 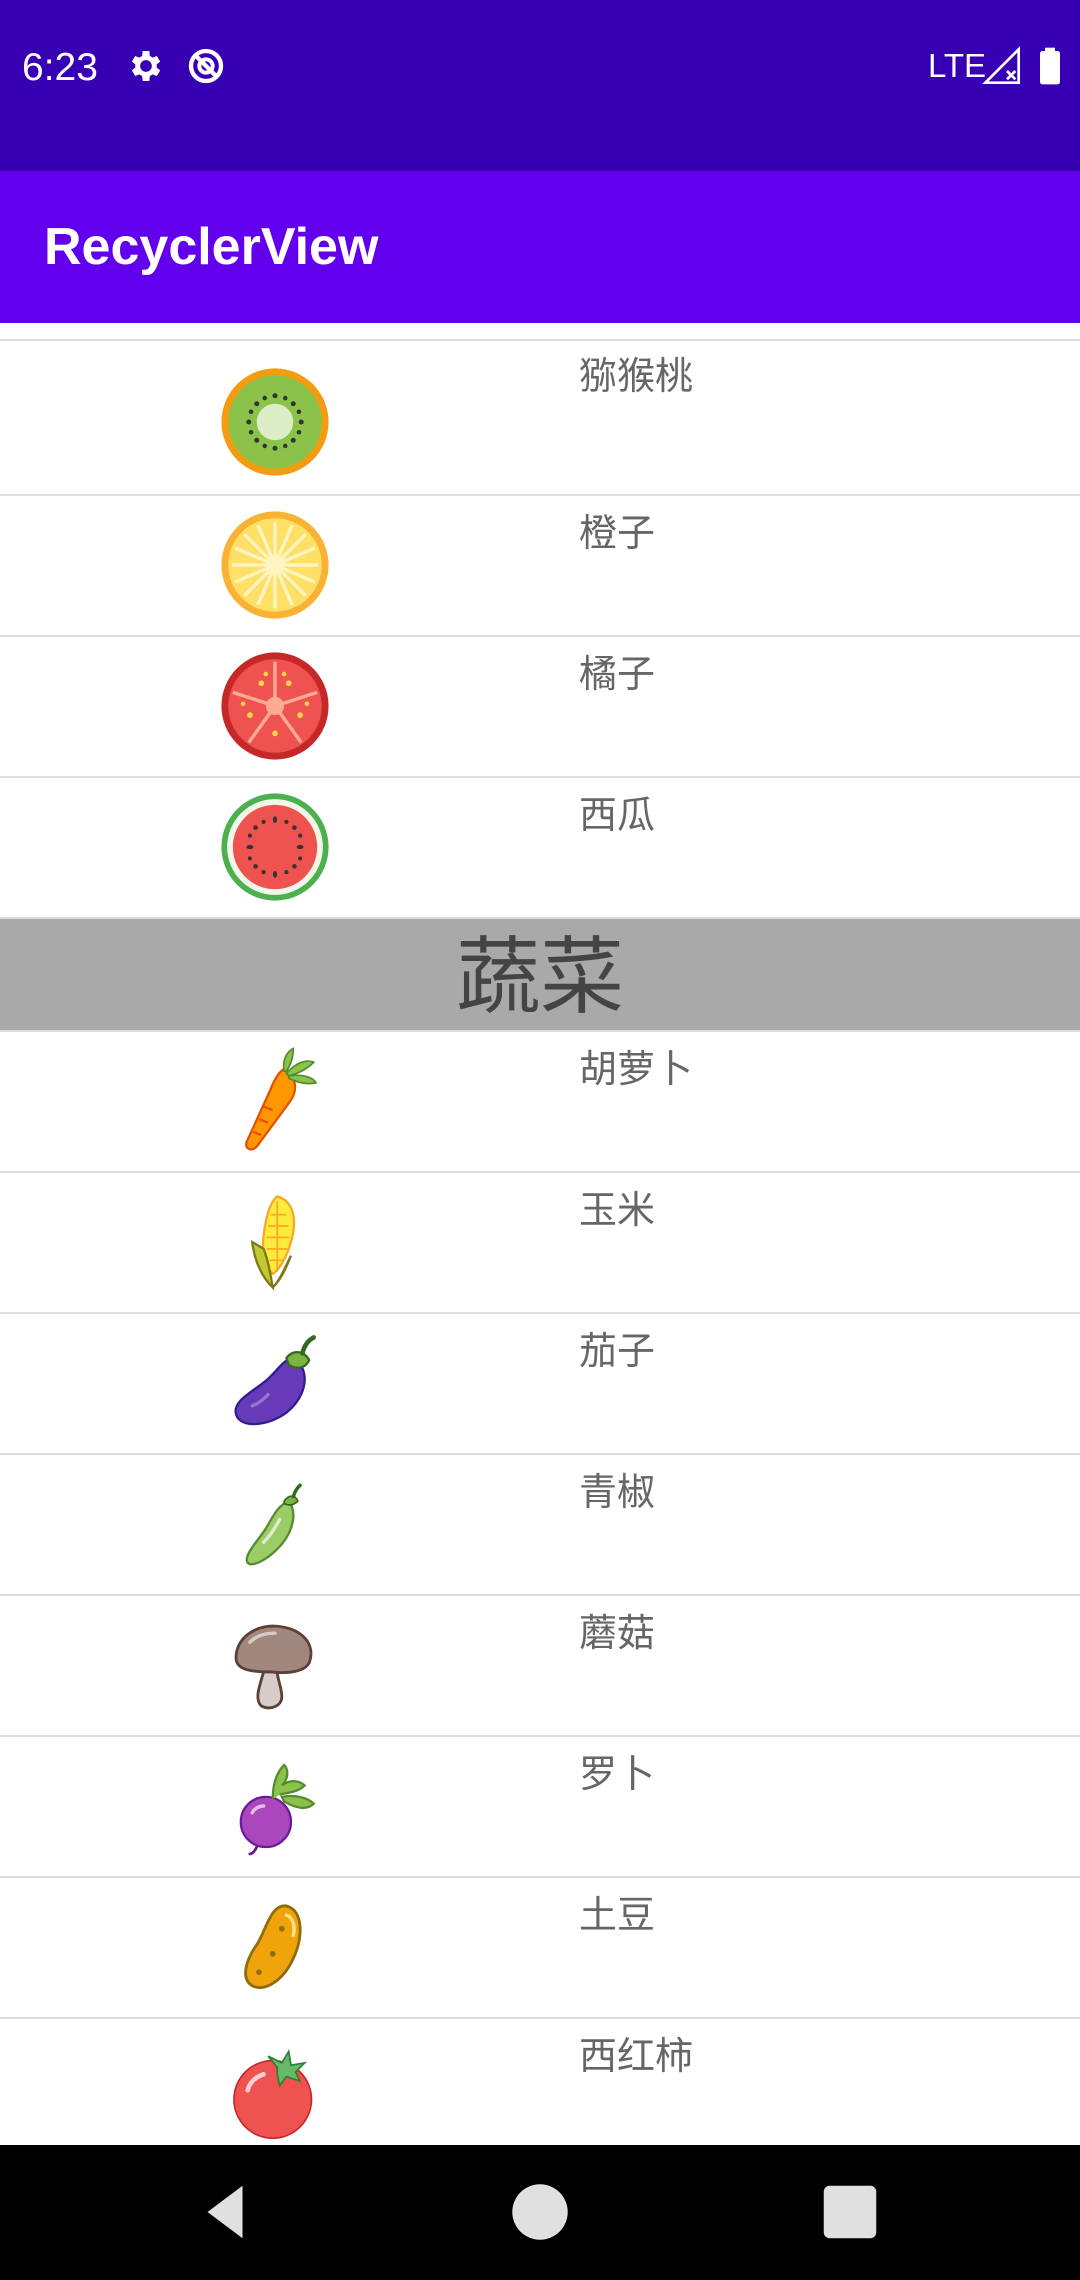 I want to click on navigation-bar, so click(x=540, y=2212).